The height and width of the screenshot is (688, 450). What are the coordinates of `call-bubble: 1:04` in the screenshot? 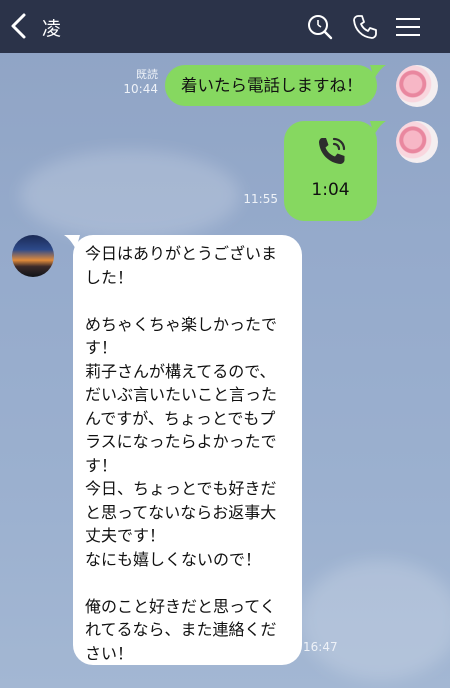 It's located at (330, 171).